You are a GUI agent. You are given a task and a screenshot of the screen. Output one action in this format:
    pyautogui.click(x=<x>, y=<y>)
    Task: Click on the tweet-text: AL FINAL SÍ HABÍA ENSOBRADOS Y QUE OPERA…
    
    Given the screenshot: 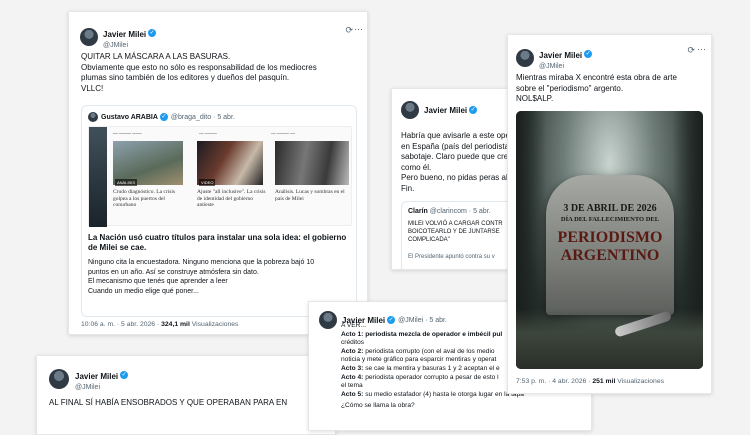 What is the action you would take?
    pyautogui.click(x=168, y=402)
    